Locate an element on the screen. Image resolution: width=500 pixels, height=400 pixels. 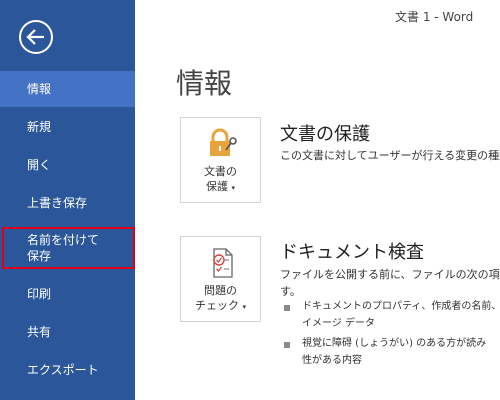
inspect-section-title: ドキュメント検査 is located at coordinates (352, 252).